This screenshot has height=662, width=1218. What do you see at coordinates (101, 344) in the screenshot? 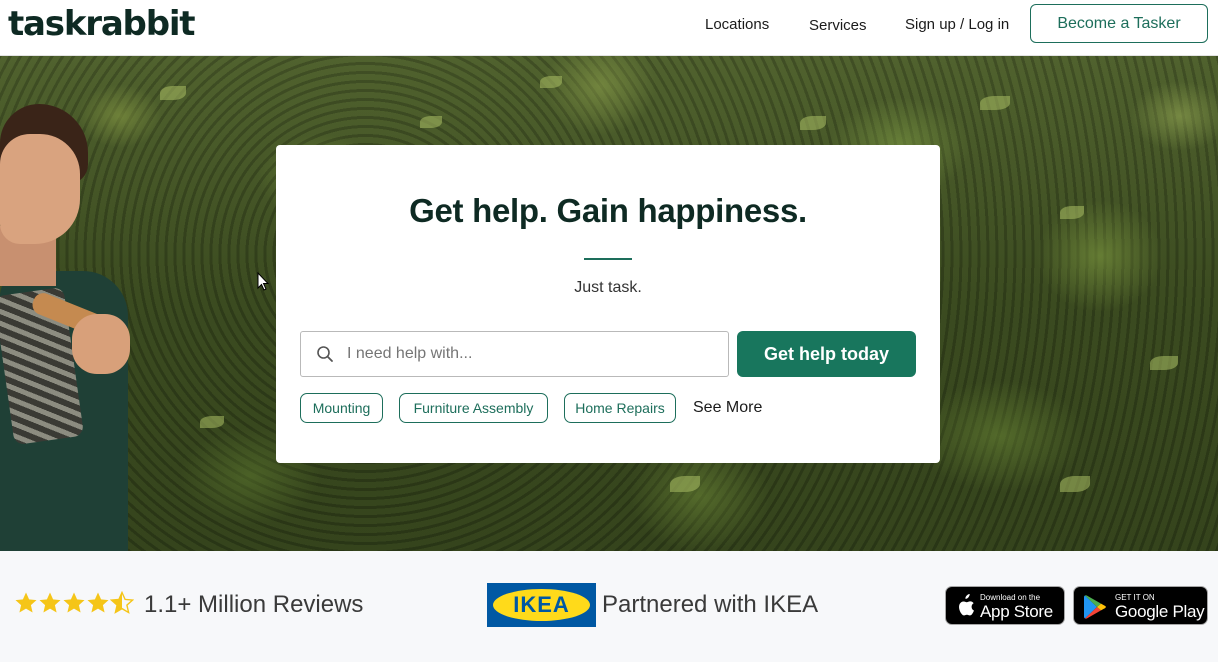
I see `person-hand` at bounding box center [101, 344].